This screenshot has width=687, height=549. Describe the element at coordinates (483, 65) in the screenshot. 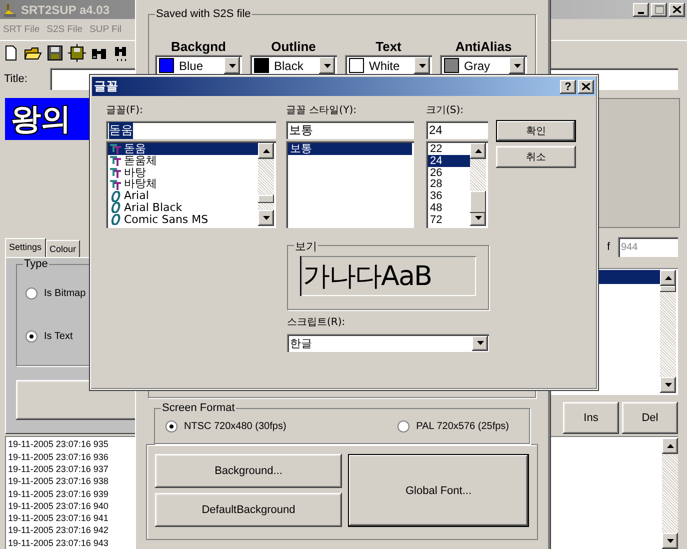

I see `colour-dropdown: Gray` at that location.